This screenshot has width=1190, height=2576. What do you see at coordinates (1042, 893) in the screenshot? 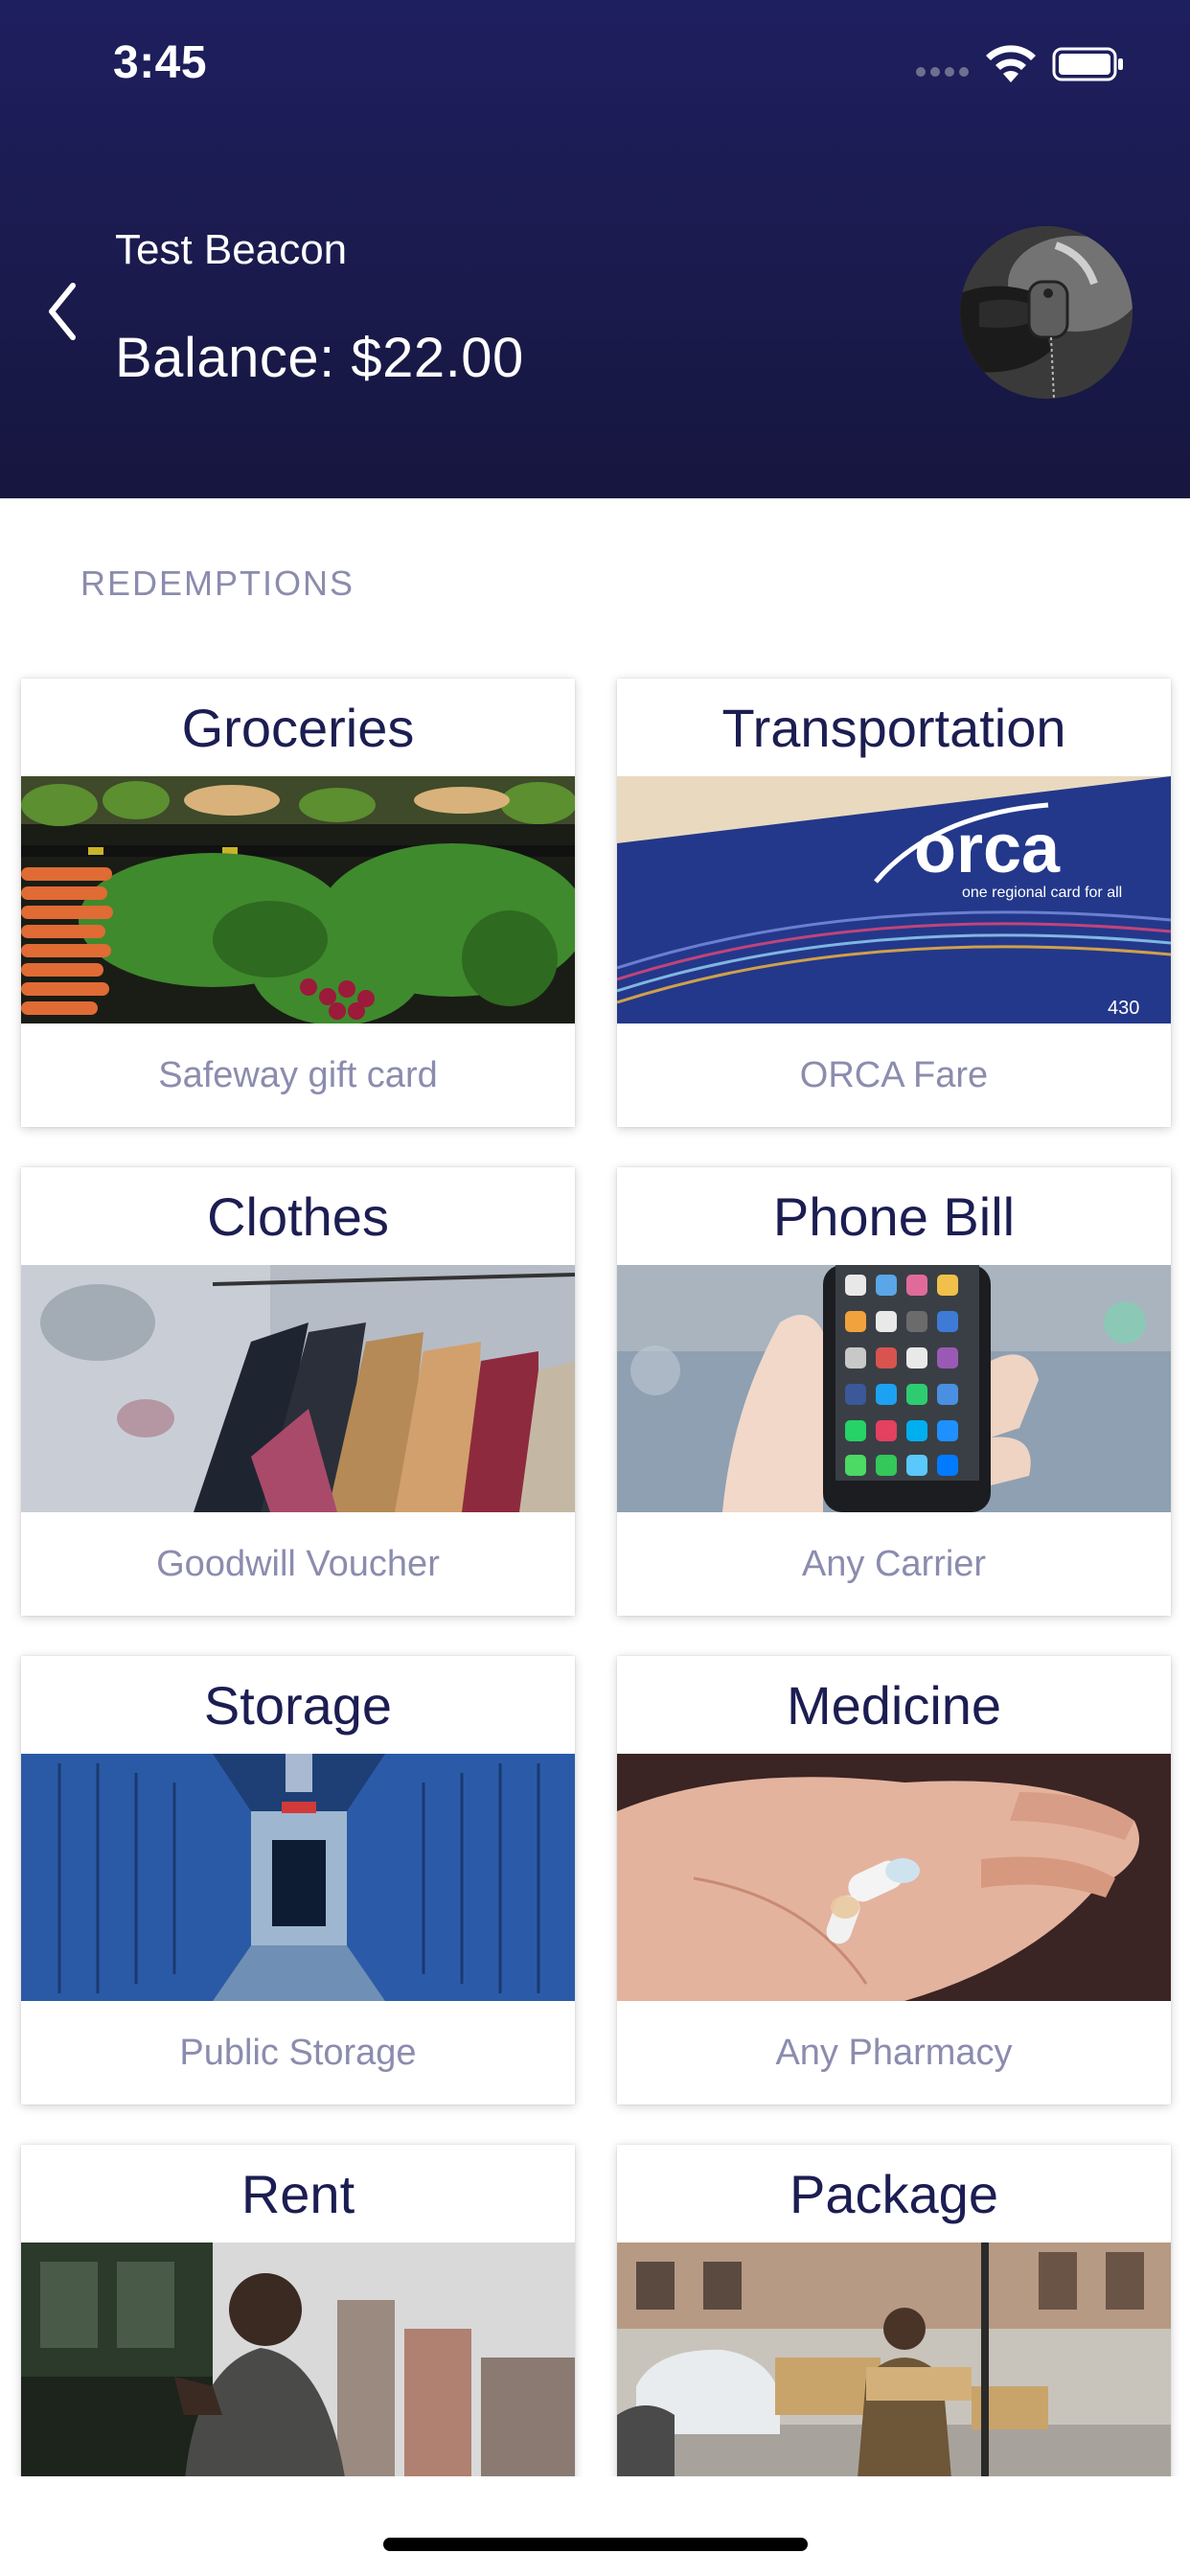
I see `orca-tagline: one regional card for all` at bounding box center [1042, 893].